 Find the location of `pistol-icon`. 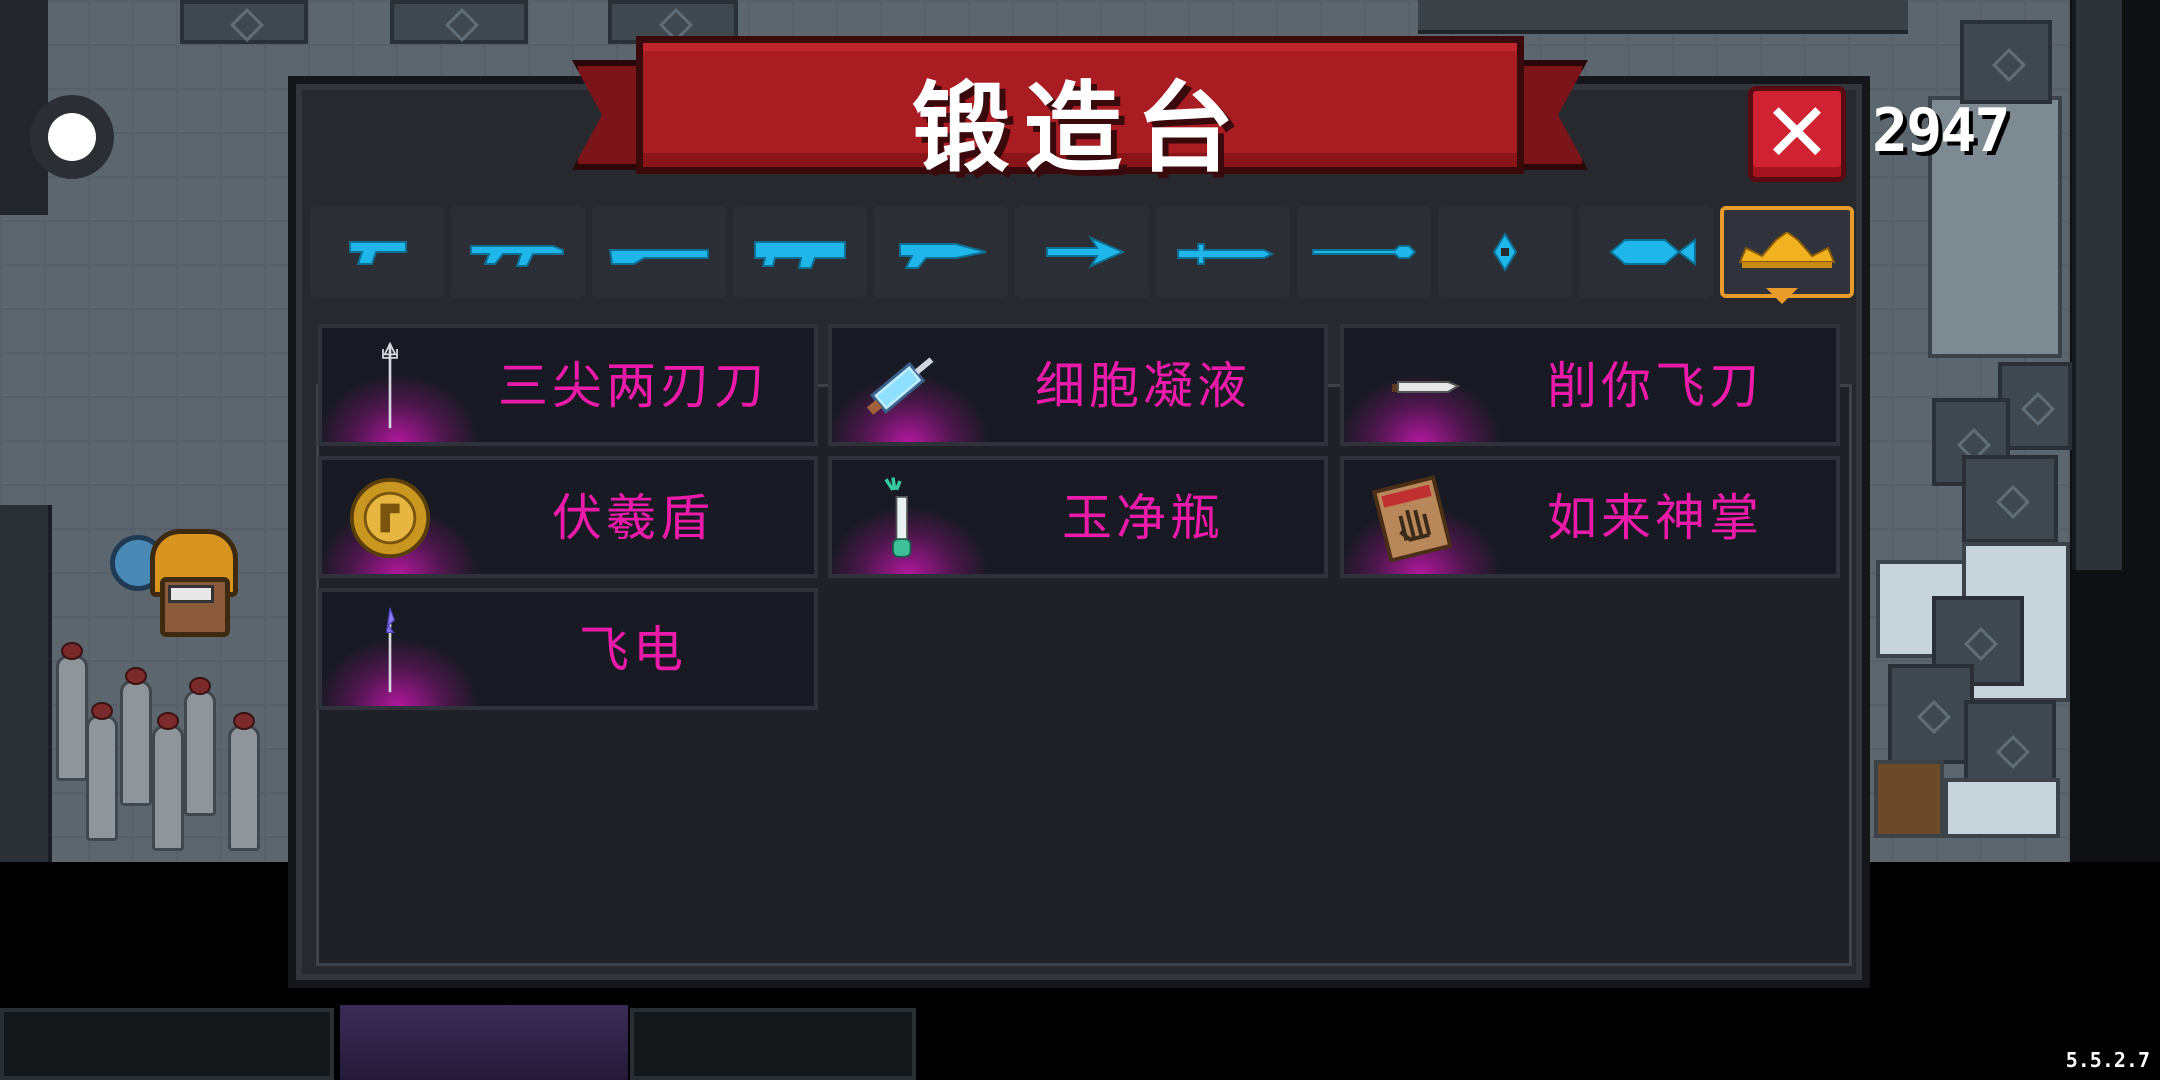

pistol-icon is located at coordinates (378, 253).